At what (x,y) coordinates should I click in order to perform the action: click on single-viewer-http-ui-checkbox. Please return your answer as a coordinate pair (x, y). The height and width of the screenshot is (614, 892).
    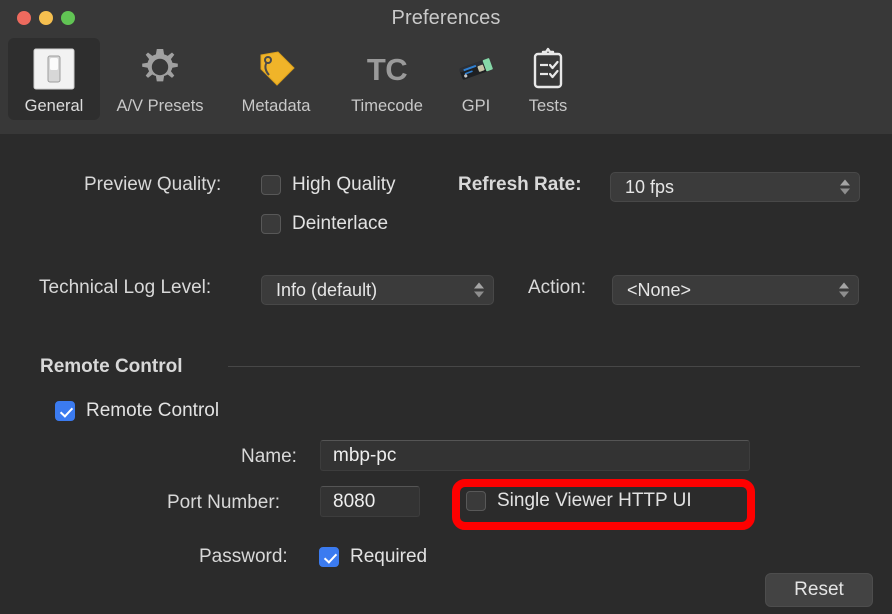
    Looking at the image, I should click on (476, 501).